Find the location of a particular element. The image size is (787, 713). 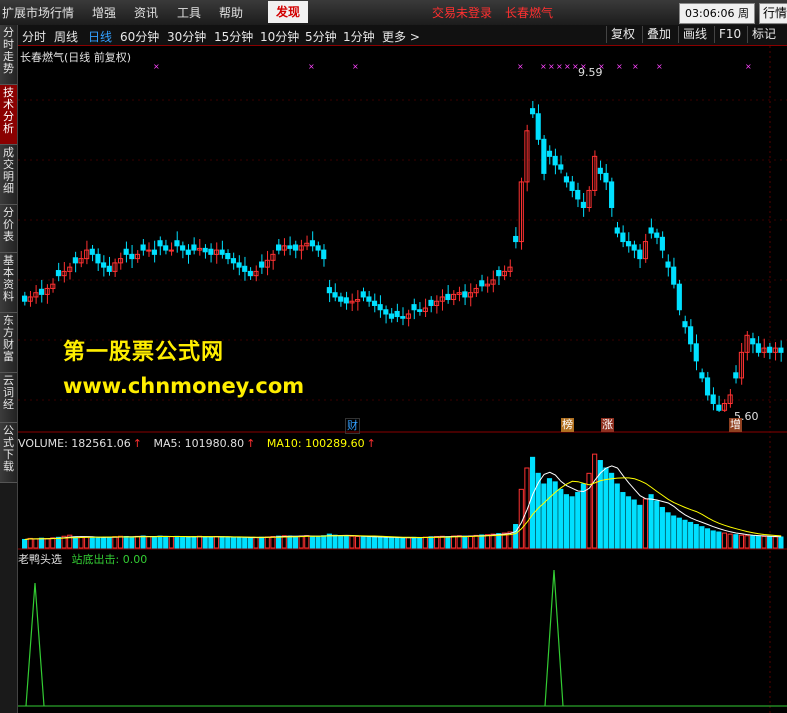

top-marker-5: × is located at coordinates (551, 66).